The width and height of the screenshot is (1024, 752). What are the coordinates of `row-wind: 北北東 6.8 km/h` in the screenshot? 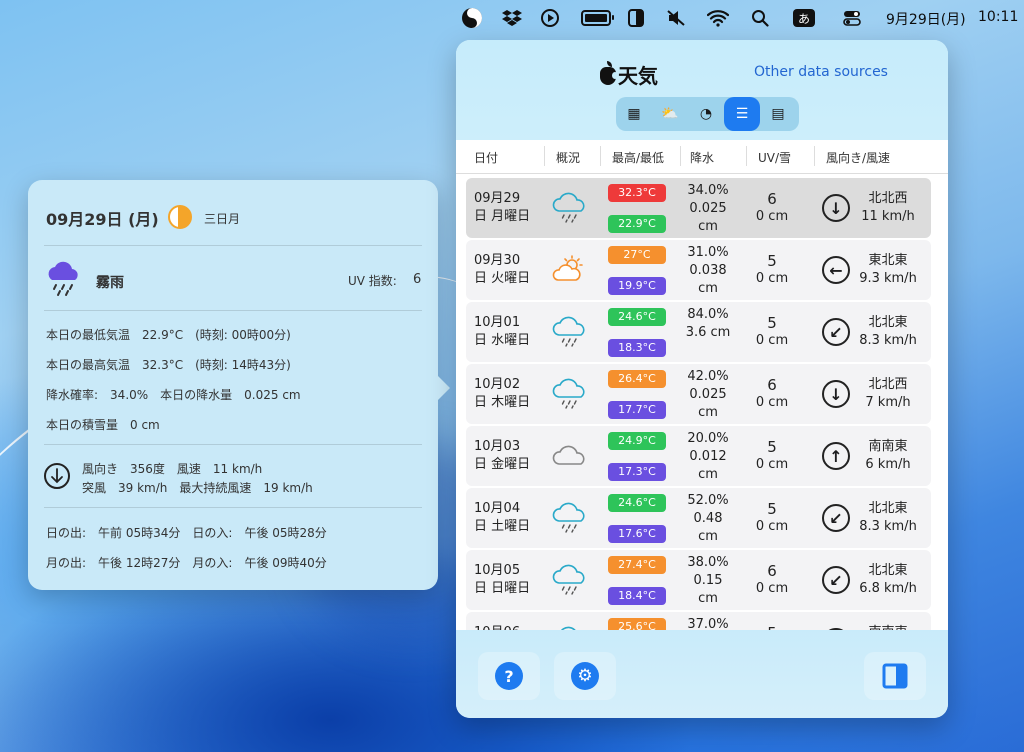 It's located at (888, 579).